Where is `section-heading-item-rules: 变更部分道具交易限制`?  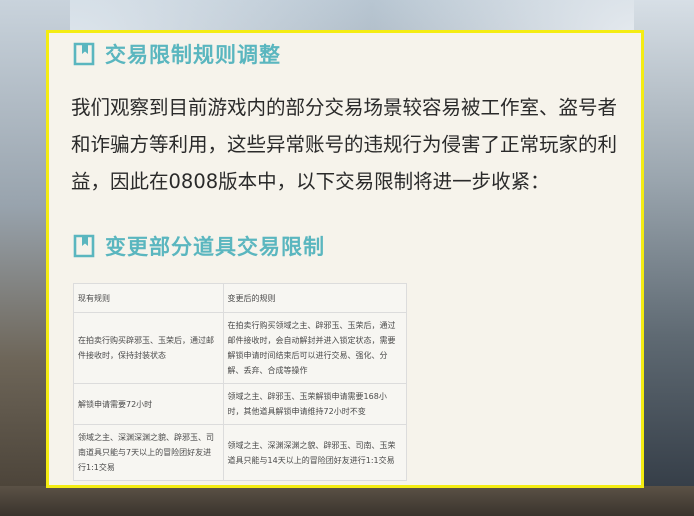
section-heading-item-rules: 变更部分道具交易限制 is located at coordinates (199, 246).